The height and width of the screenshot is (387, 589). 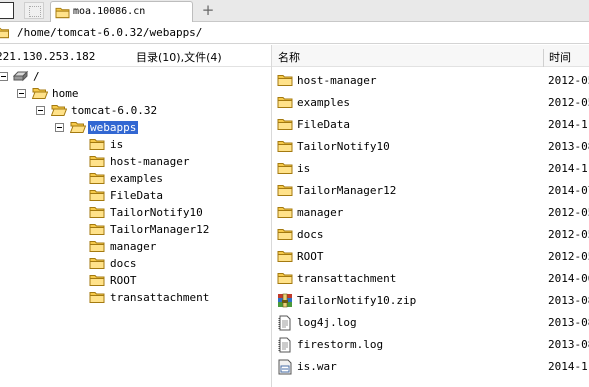 I want to click on file-name: firestorm.log, so click(x=340, y=344).